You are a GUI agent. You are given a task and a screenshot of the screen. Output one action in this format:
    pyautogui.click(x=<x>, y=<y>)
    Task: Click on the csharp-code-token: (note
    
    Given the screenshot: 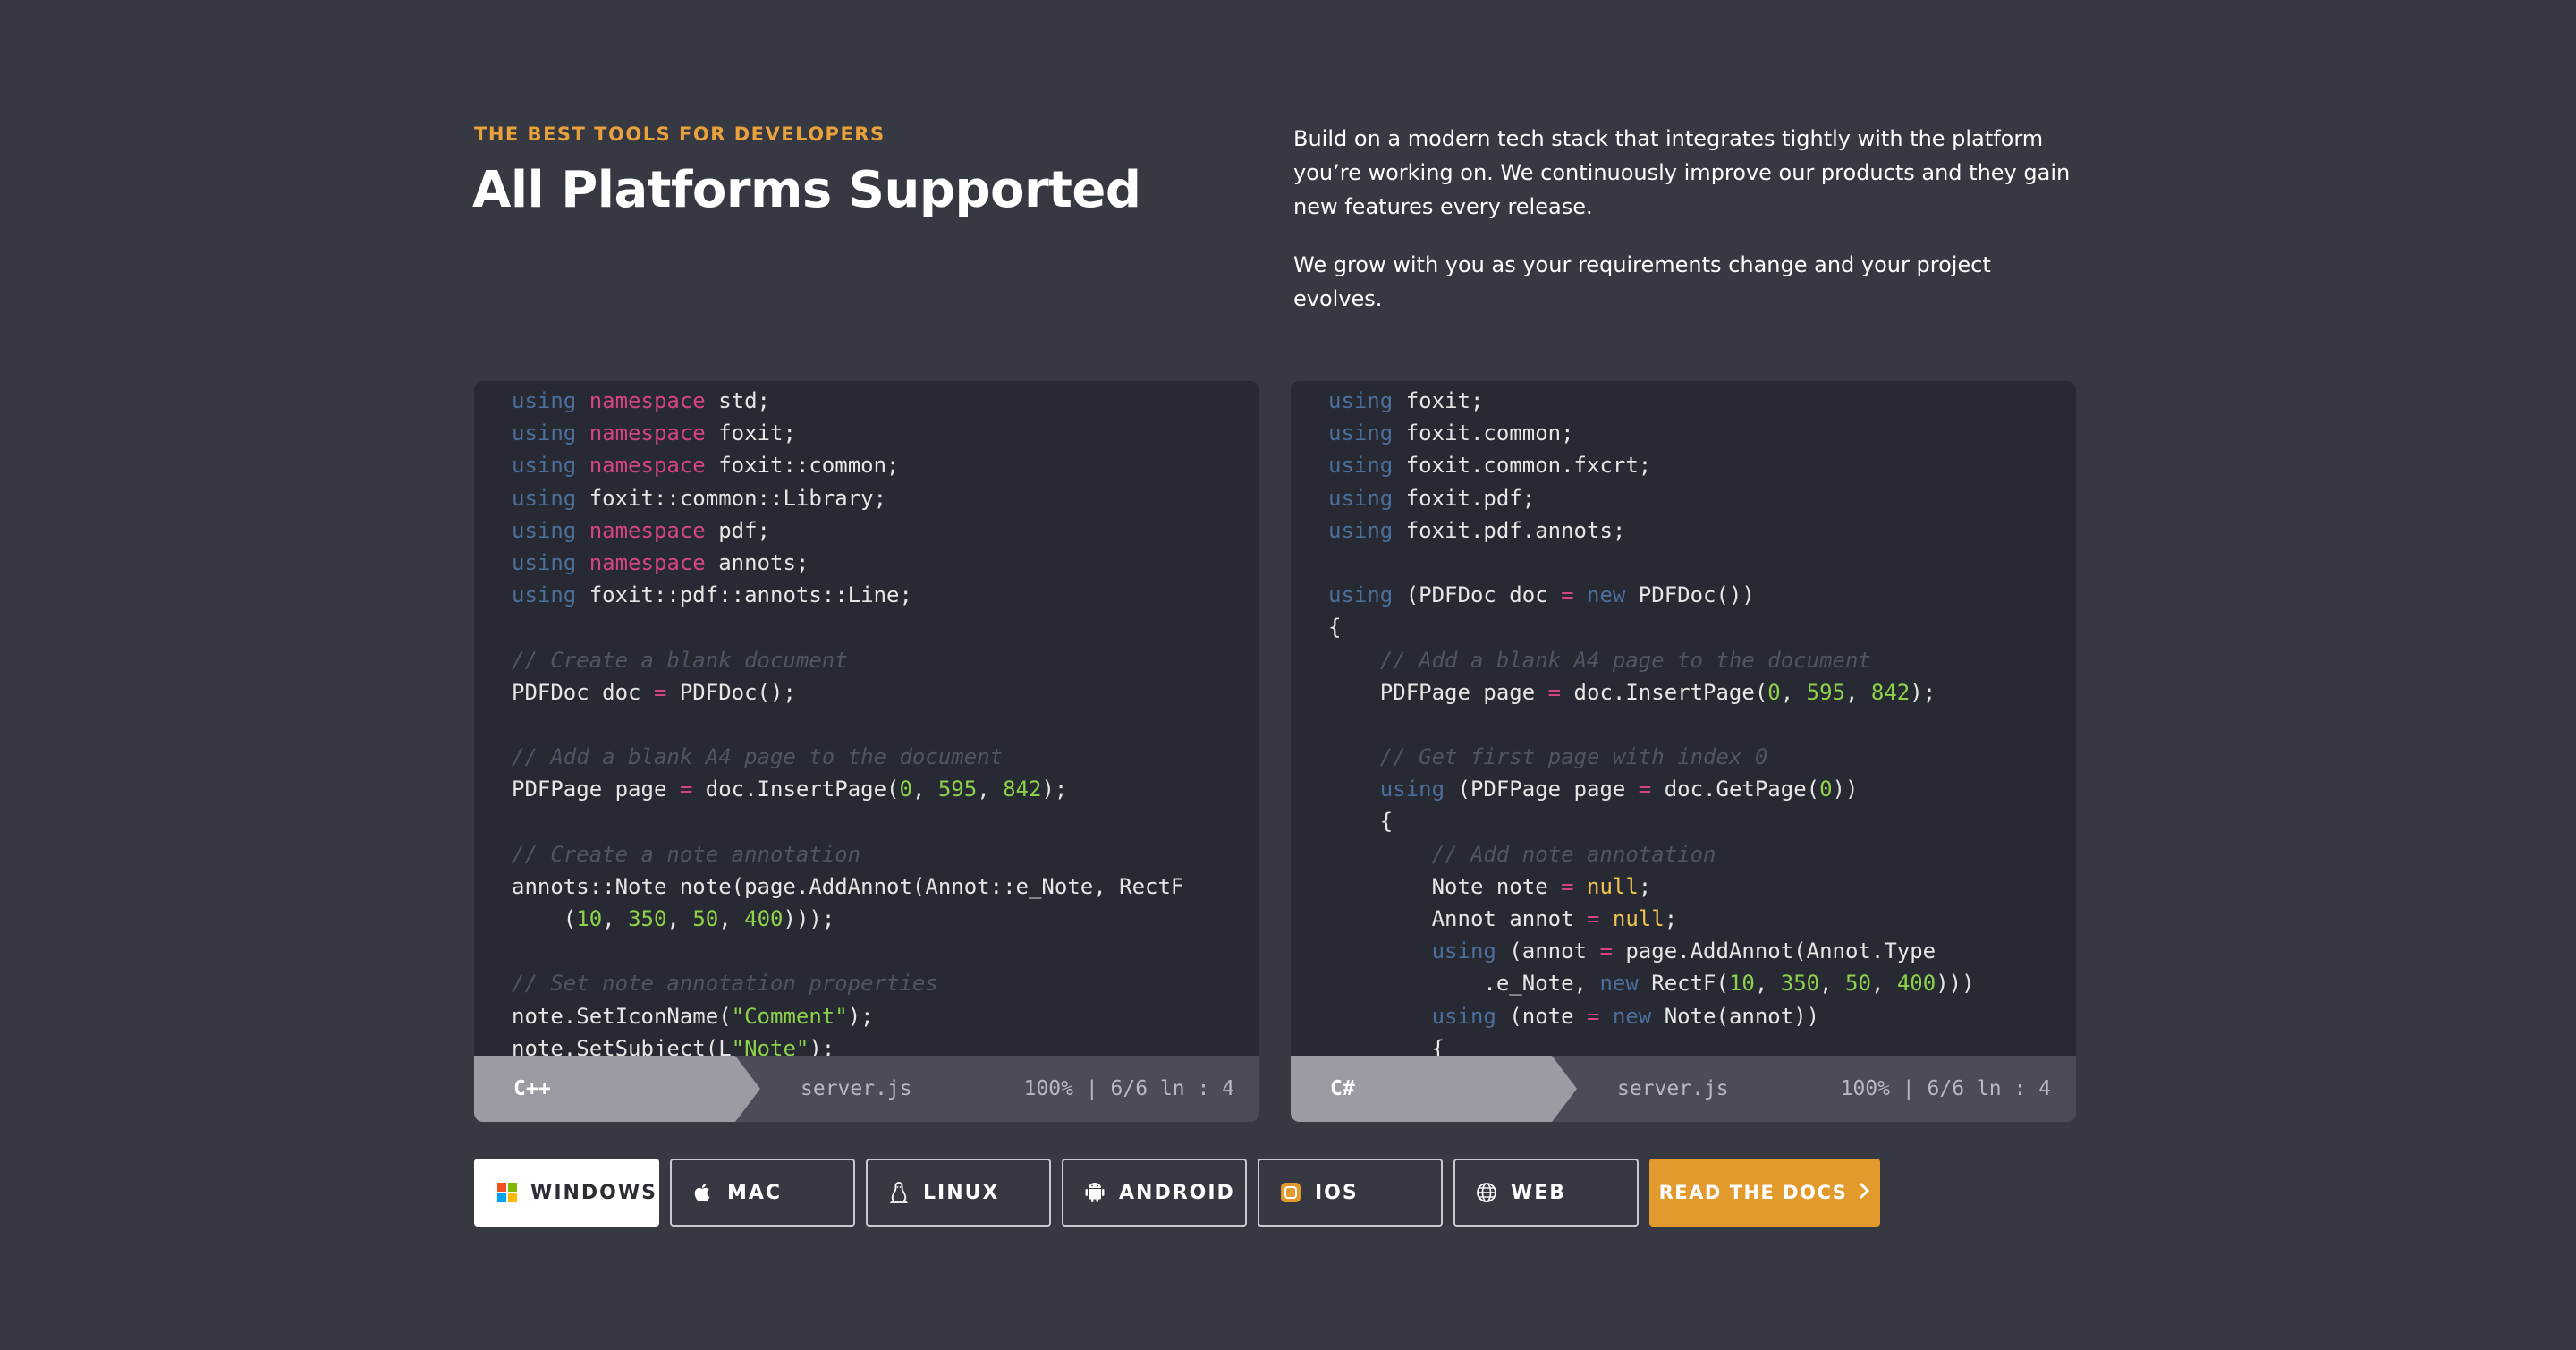 What is the action you would take?
    pyautogui.click(x=1541, y=1016)
    